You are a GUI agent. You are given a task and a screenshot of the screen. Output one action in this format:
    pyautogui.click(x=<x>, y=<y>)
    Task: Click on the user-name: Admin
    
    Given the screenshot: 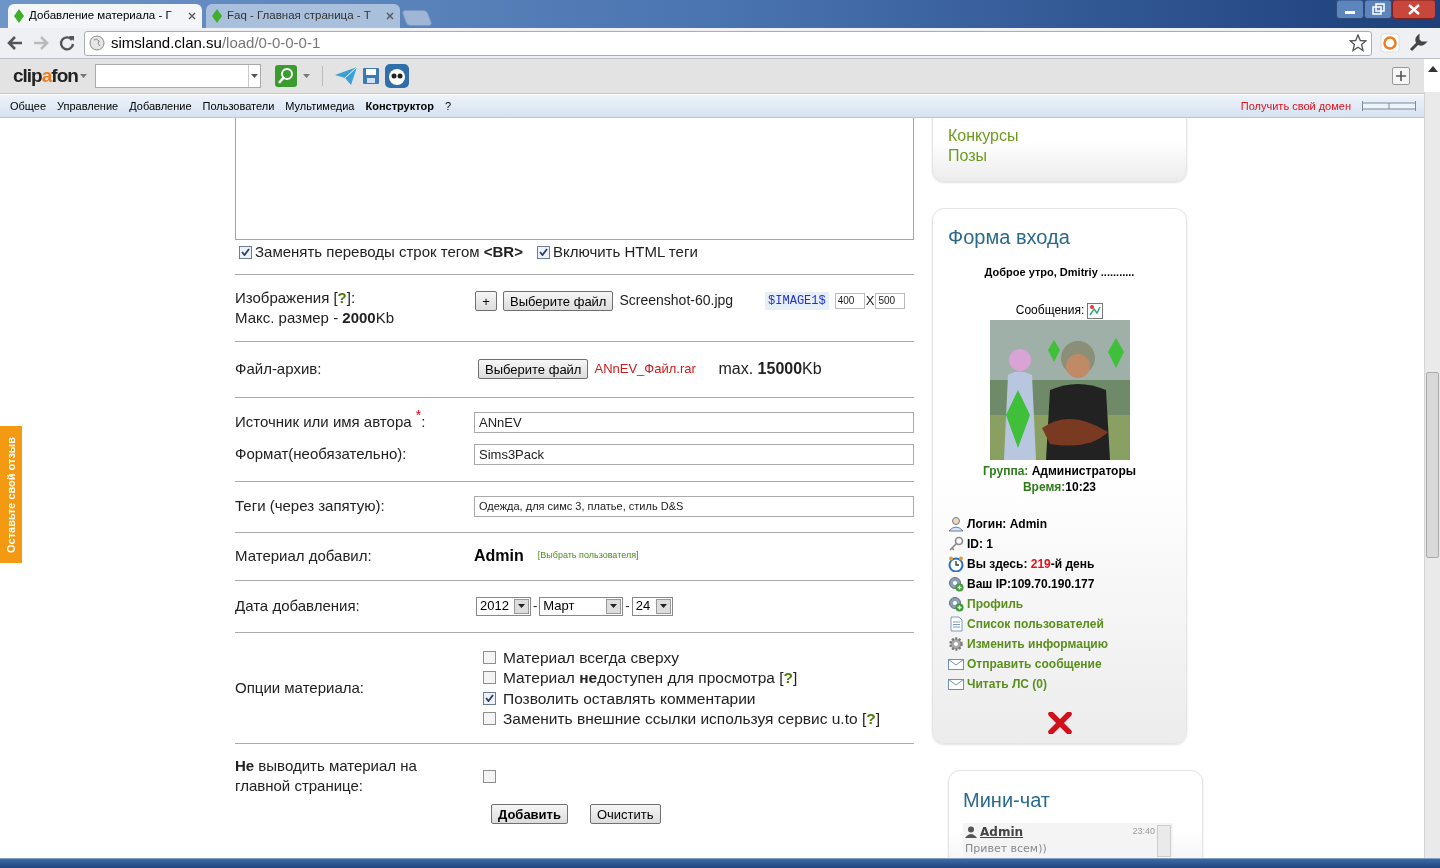 What is the action you would take?
    pyautogui.click(x=499, y=556)
    